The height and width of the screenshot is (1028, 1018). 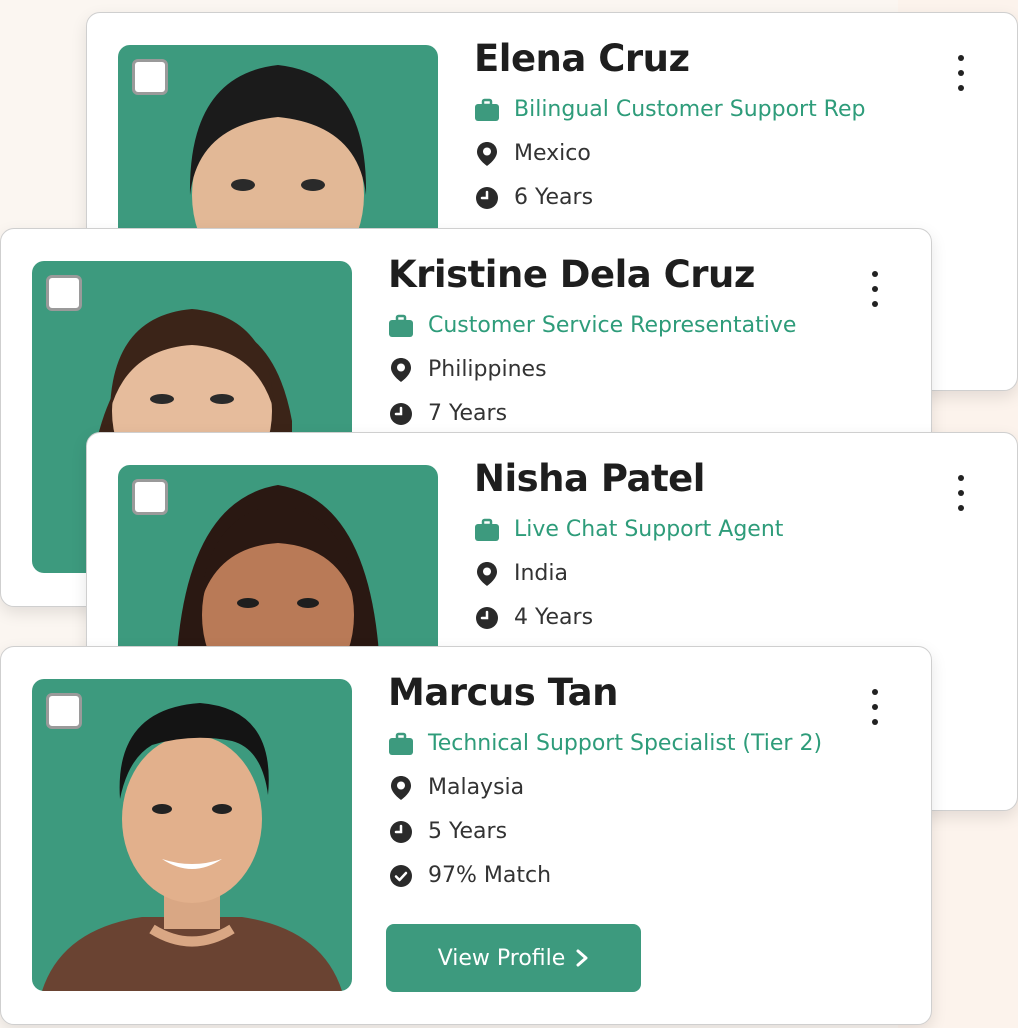 I want to click on candidate-location-row: Philippines, so click(x=624, y=370).